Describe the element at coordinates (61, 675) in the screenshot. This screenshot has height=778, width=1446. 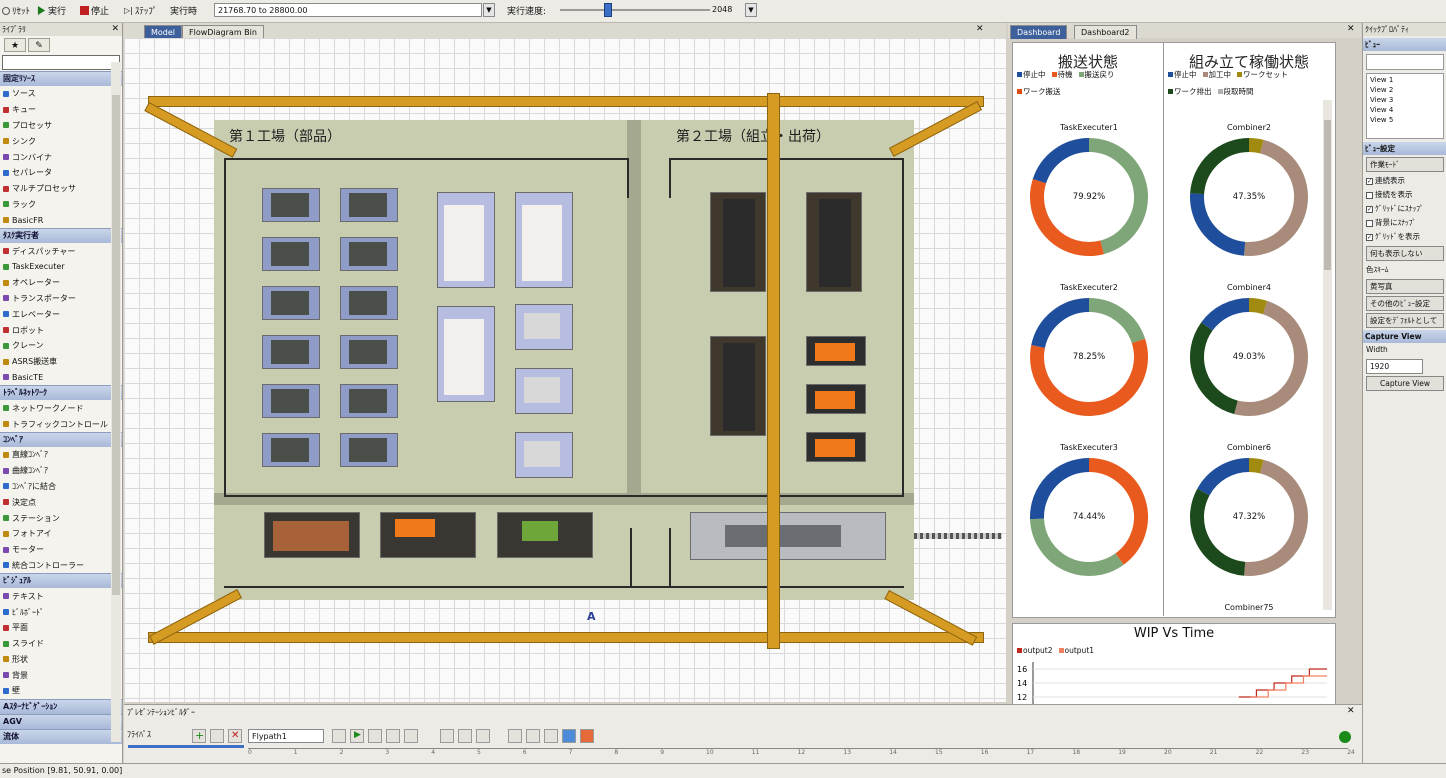
I see `library-item: 背景` at that location.